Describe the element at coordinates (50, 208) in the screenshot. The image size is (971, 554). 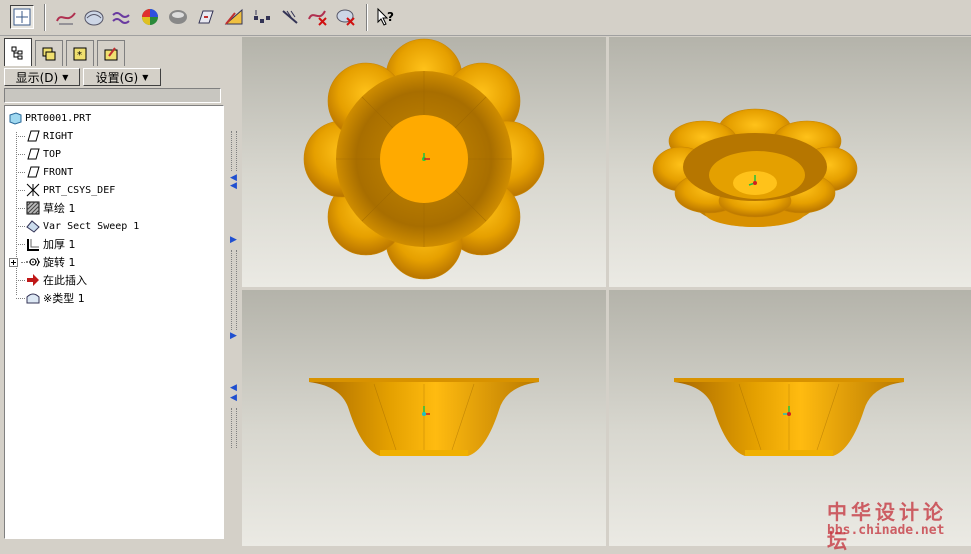
I see `tree-item-sketch: 草绘 1` at that location.